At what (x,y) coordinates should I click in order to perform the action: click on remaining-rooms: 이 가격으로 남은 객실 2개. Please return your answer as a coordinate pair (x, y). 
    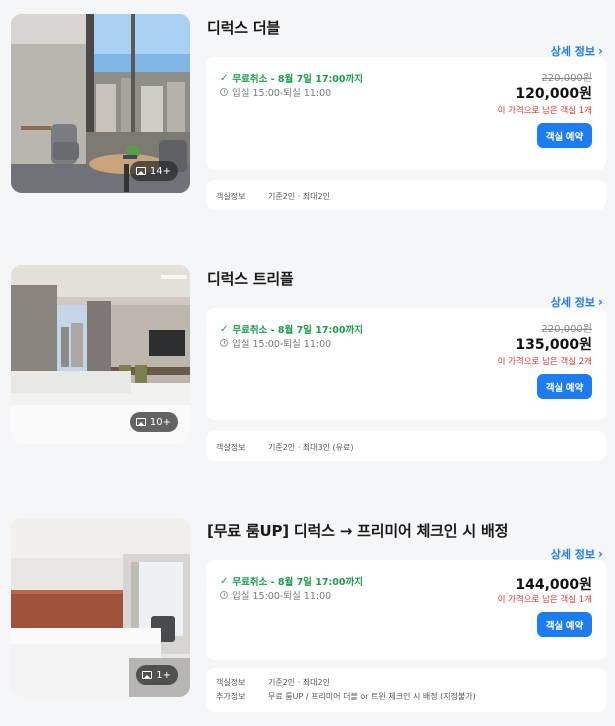
    Looking at the image, I should click on (544, 362).